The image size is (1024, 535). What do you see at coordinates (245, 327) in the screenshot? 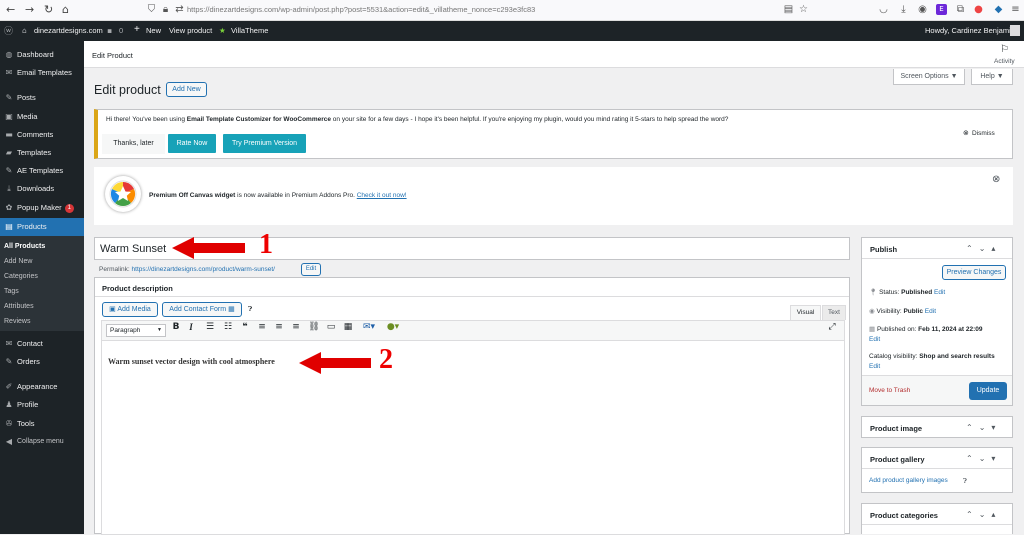
I see `blockquote-icon: ❝` at bounding box center [245, 327].